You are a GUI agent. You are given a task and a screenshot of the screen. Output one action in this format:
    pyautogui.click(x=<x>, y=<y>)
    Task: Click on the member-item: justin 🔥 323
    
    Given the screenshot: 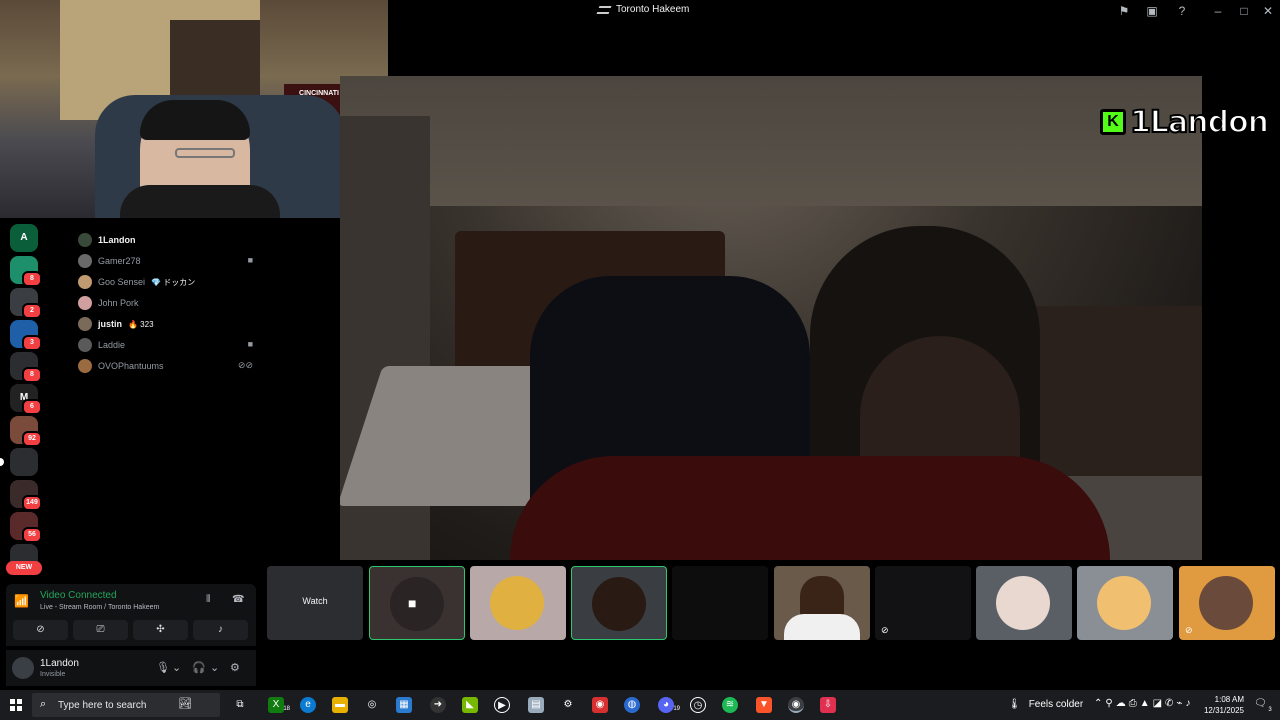 What is the action you would take?
    pyautogui.click(x=165, y=324)
    